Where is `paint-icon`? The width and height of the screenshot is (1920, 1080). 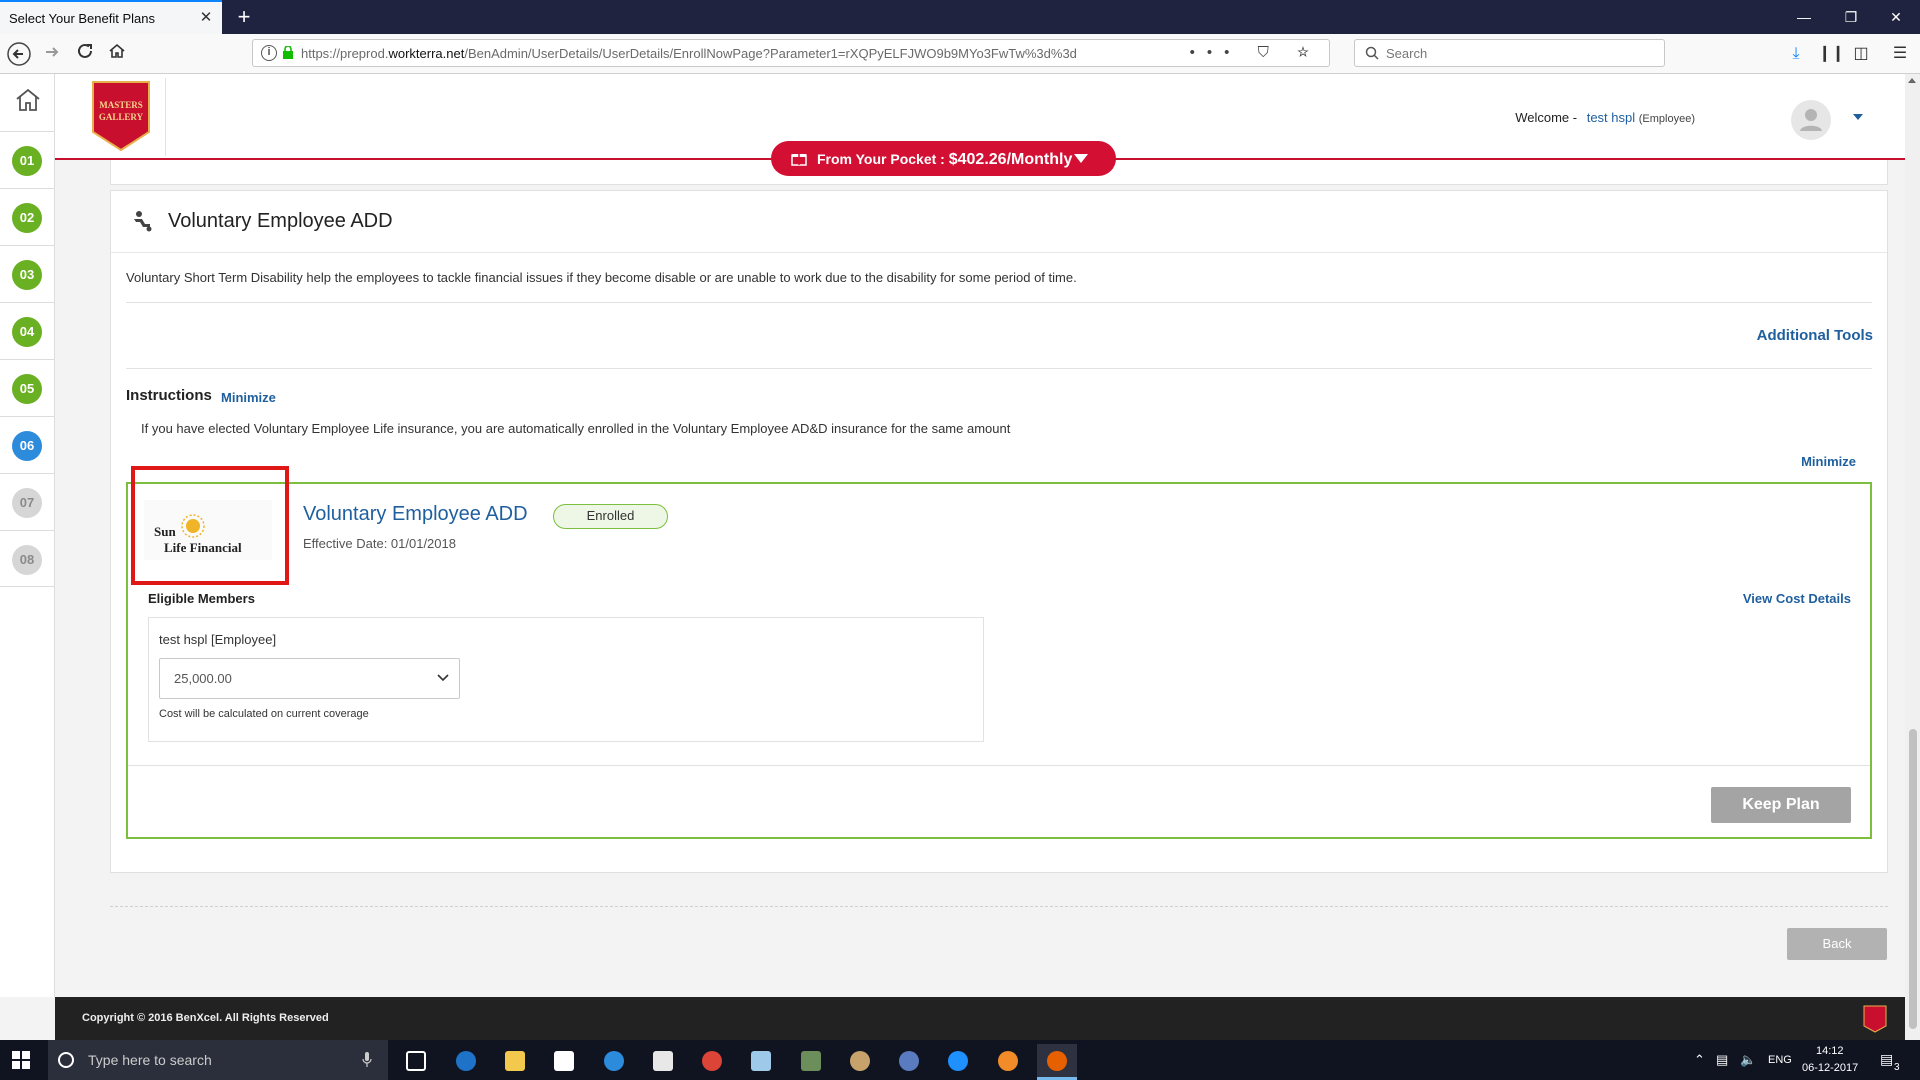
paint-icon is located at coordinates (860, 1062).